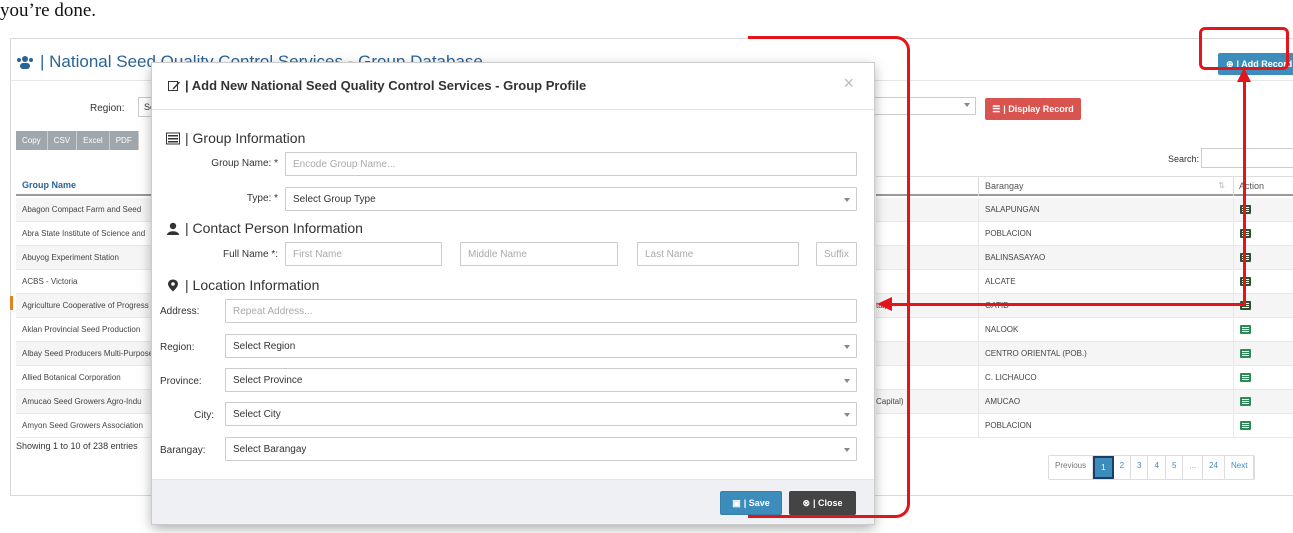 The height and width of the screenshot is (533, 1293). Describe the element at coordinates (1105, 377) in the screenshot. I see `row-barangay-cell: C. LICHAUCO` at that location.